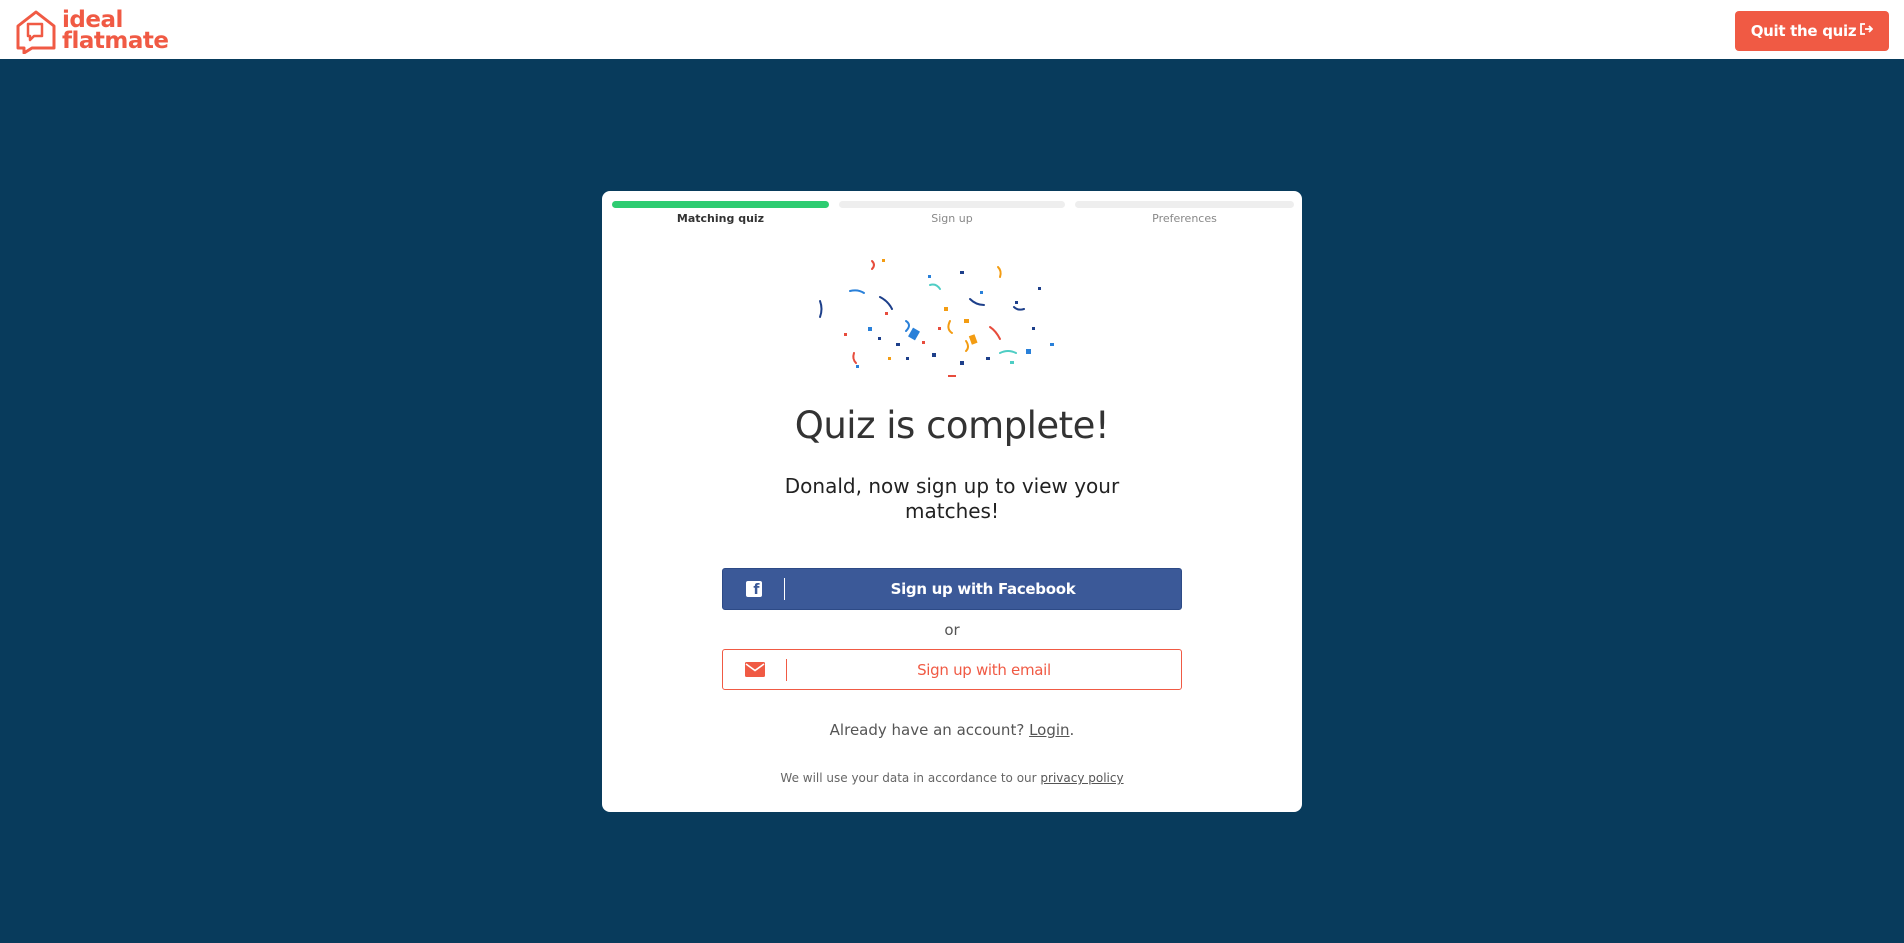 The height and width of the screenshot is (943, 1904). Describe the element at coordinates (952, 425) in the screenshot. I see `page-title: Quiz is complete!` at that location.